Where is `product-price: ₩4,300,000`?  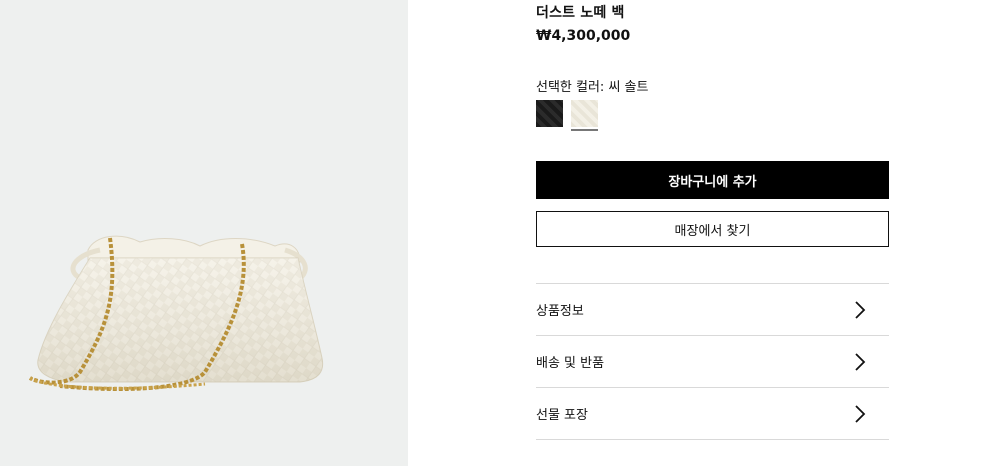 product-price: ₩4,300,000 is located at coordinates (583, 36).